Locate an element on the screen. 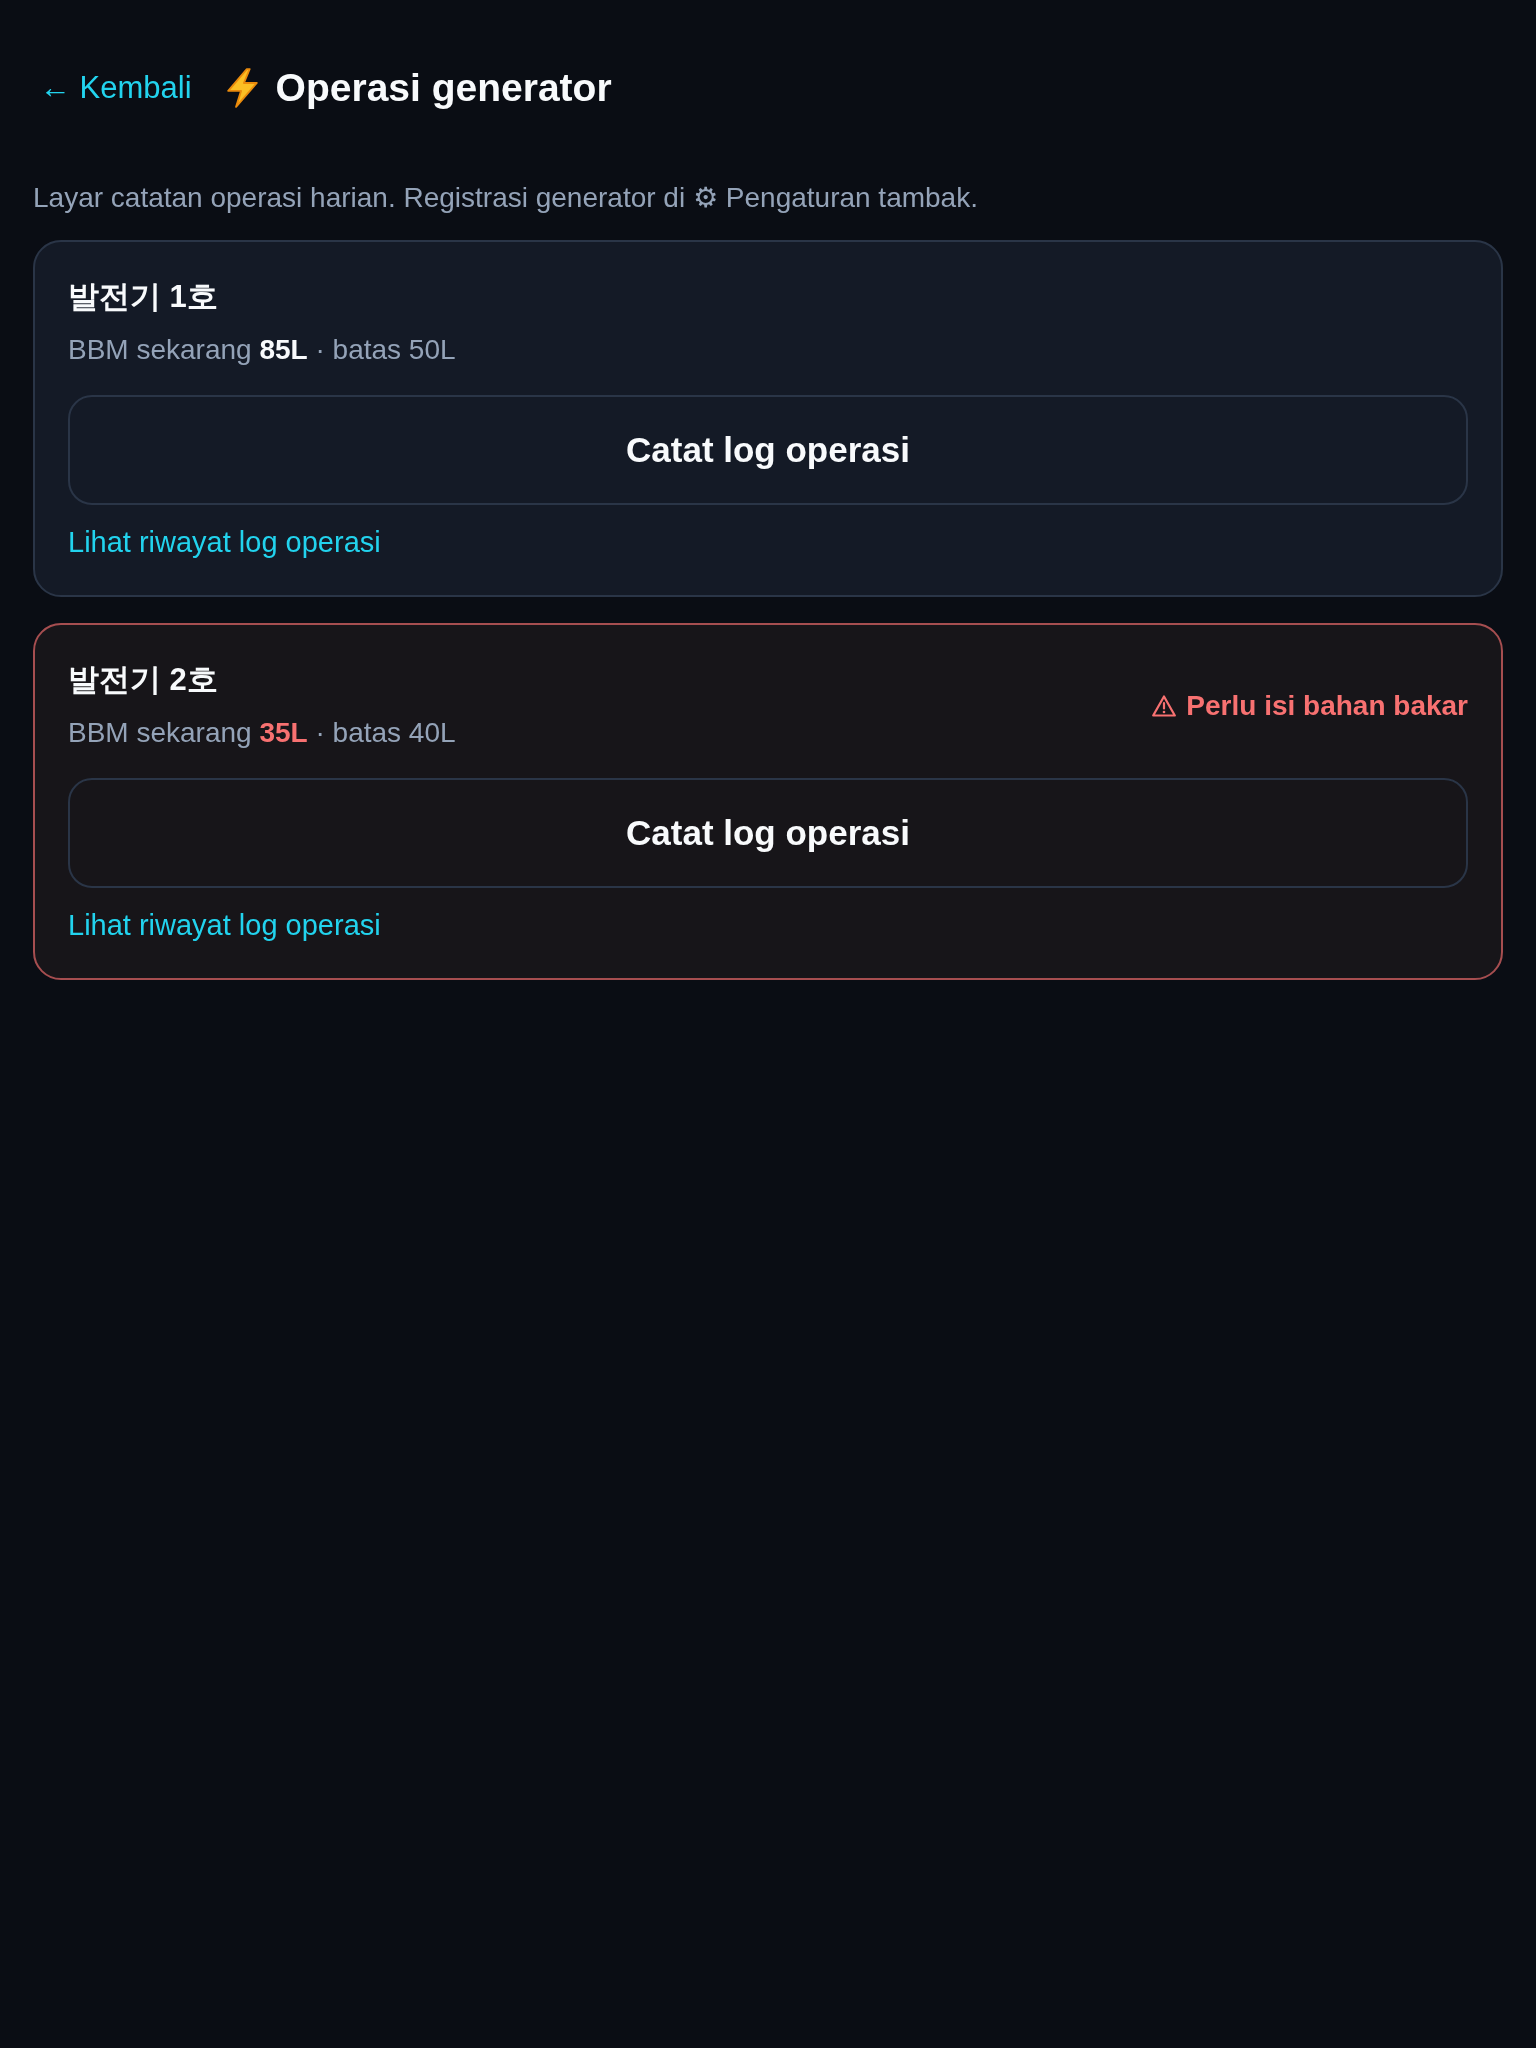 This screenshot has width=1536, height=2048. warning-text: Perlu isi bahan bakar is located at coordinates (1327, 706).